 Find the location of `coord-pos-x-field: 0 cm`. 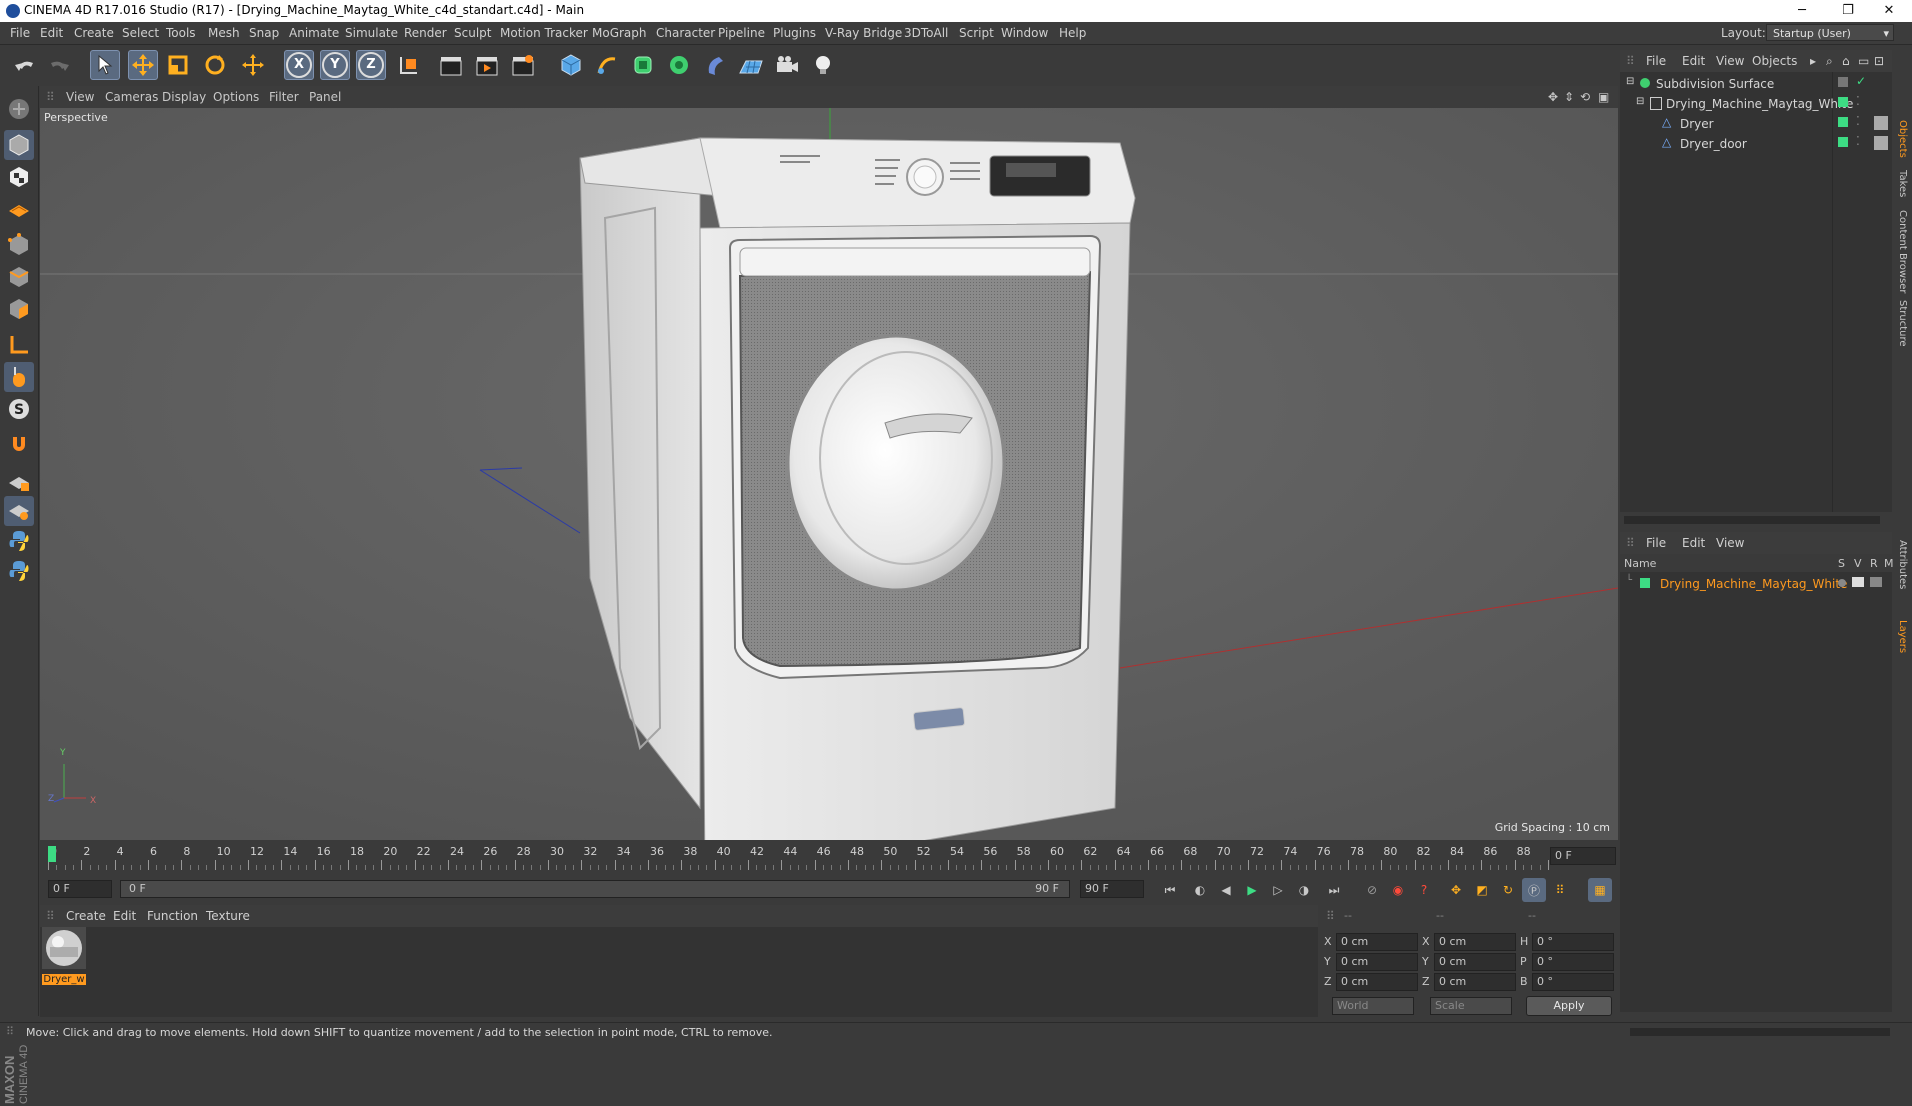

coord-pos-x-field: 0 cm is located at coordinates (1377, 942).